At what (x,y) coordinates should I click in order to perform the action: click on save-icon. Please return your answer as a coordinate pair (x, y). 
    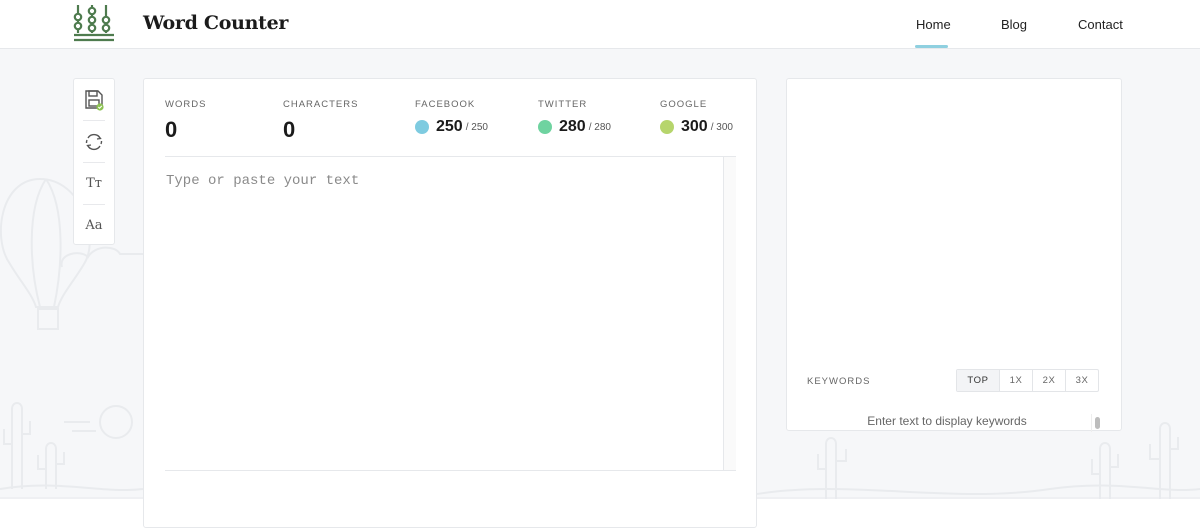
    Looking at the image, I should click on (94, 100).